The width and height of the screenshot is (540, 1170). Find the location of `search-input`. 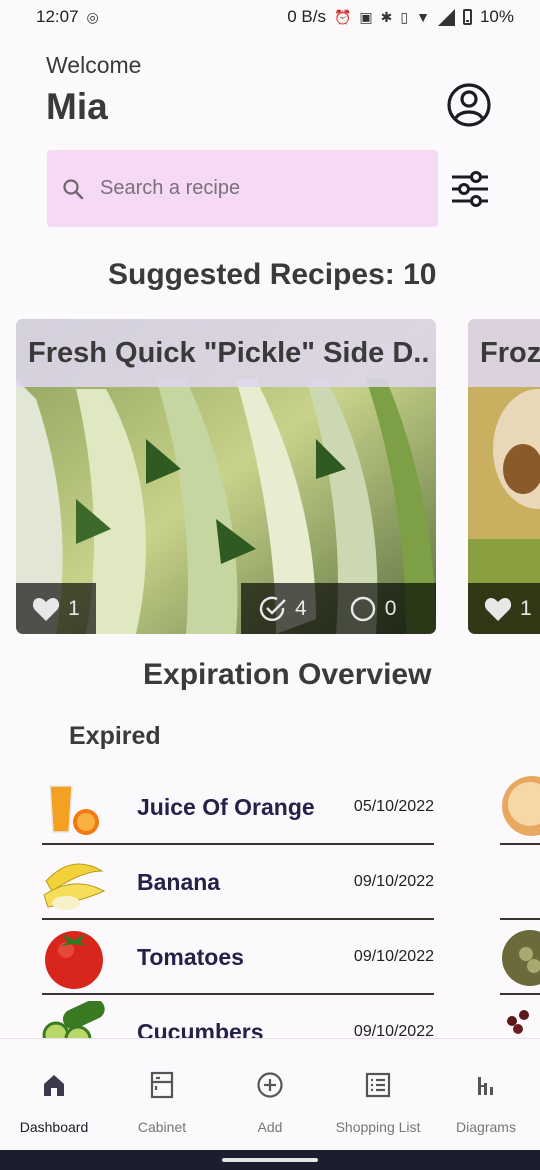

search-input is located at coordinates (250, 188).